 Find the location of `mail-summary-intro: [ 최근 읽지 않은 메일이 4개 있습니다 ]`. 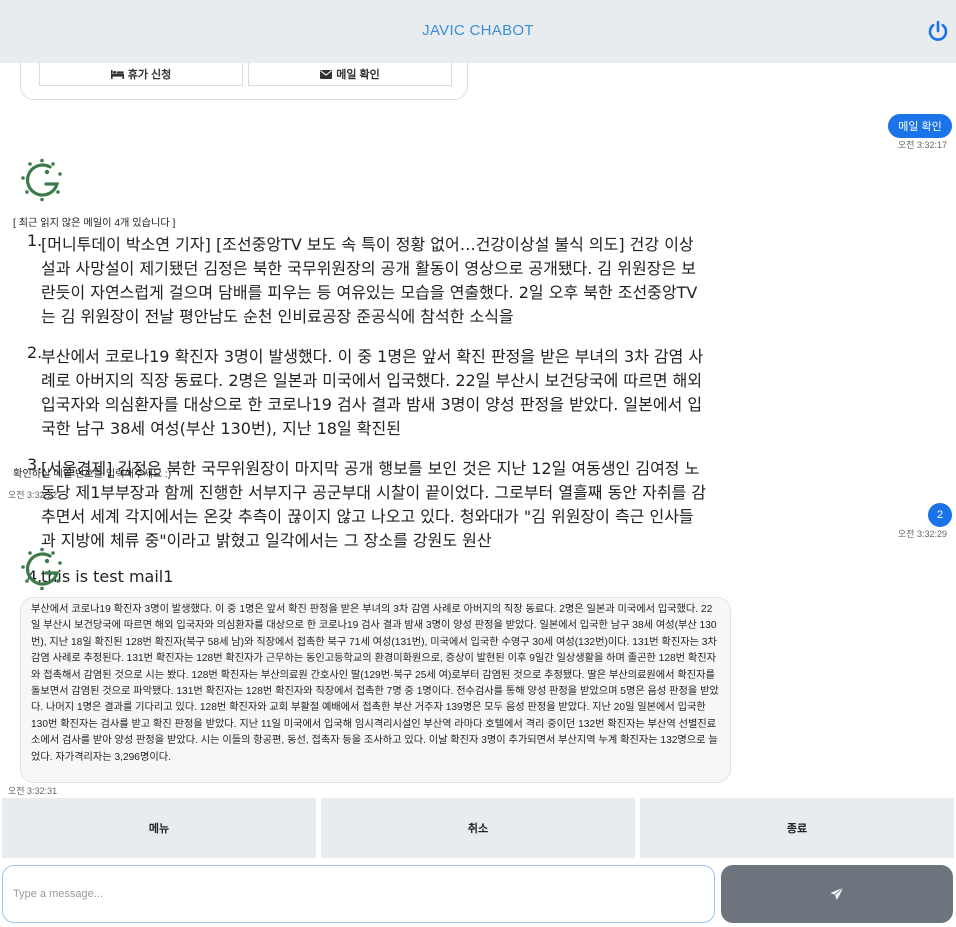

mail-summary-intro: [ 최근 읽지 않은 메일이 4개 있습니다 ] is located at coordinates (94, 223).